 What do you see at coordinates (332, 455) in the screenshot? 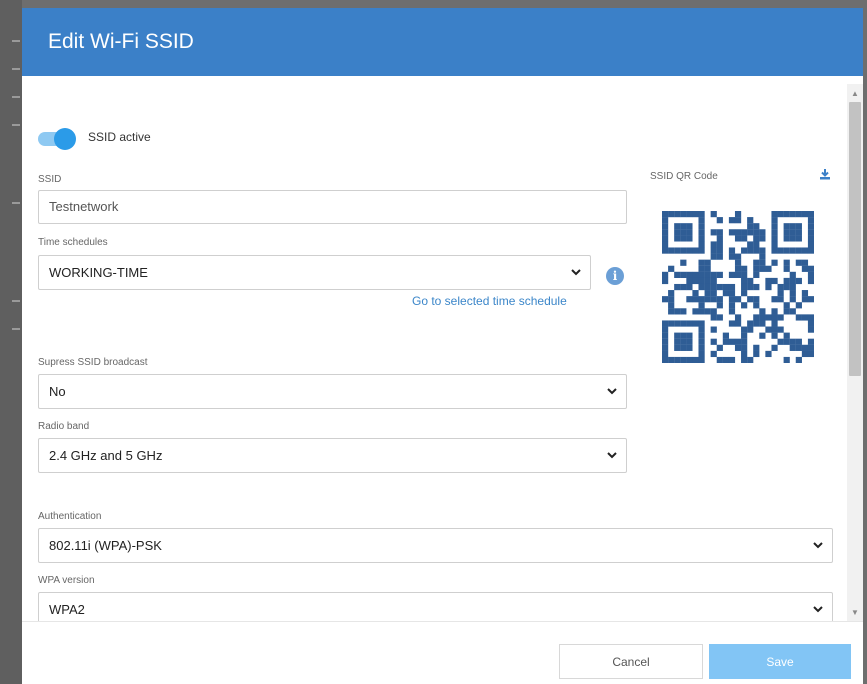
I see `radio-band-select: 2.4 GHz and 5 GHz` at bounding box center [332, 455].